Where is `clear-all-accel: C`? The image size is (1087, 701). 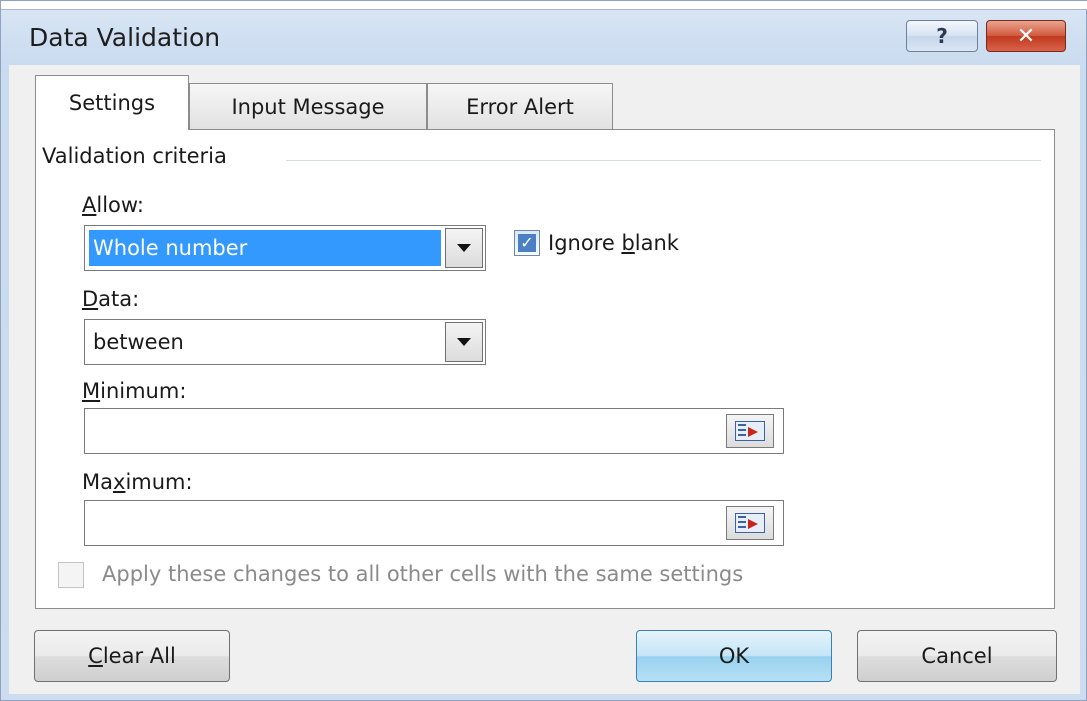
clear-all-accel: C is located at coordinates (95, 656).